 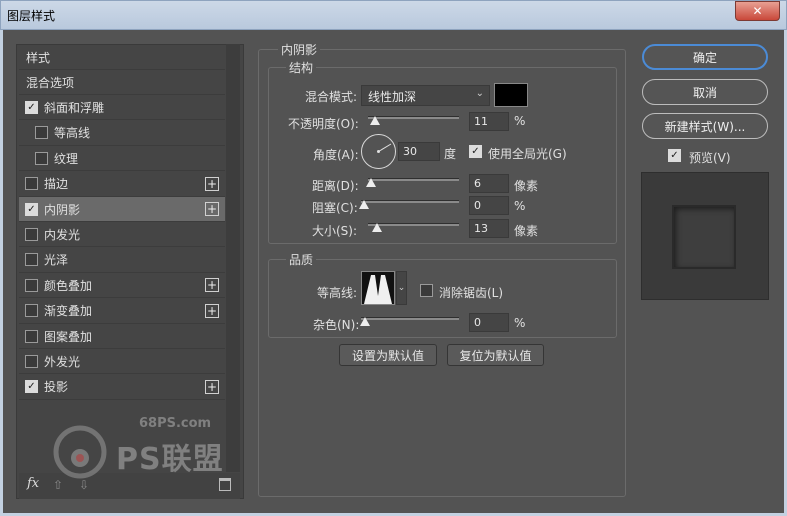 I want to click on global-light-label: 使用全局光(G), so click(x=527, y=154).